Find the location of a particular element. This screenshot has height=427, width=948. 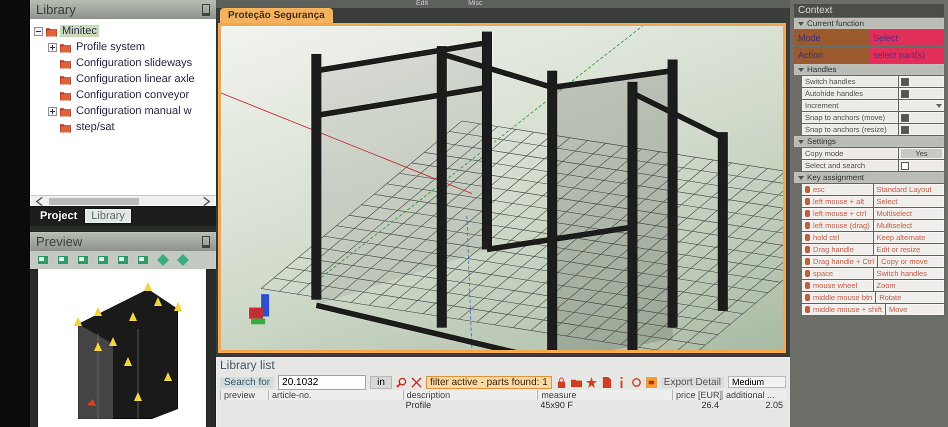

document-tab: Proteção Segurança is located at coordinates (276, 15).